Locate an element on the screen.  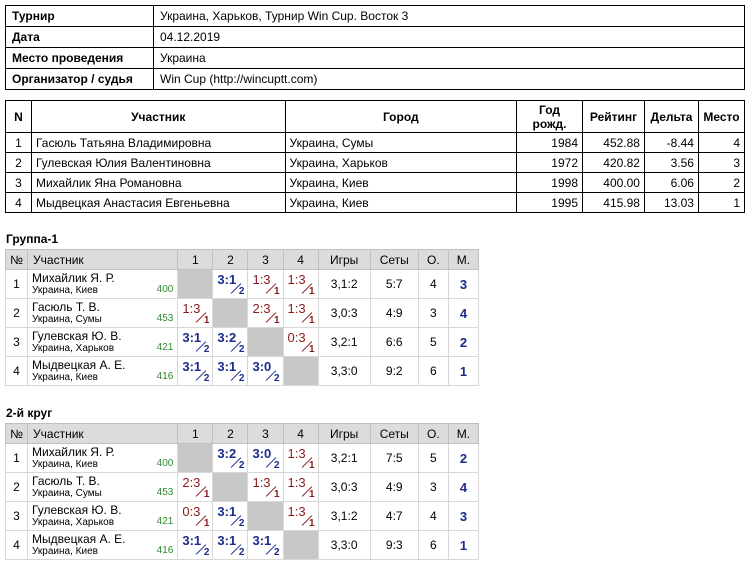
group-player-name: Михайлик Я. Р. is located at coordinates (73, 451).